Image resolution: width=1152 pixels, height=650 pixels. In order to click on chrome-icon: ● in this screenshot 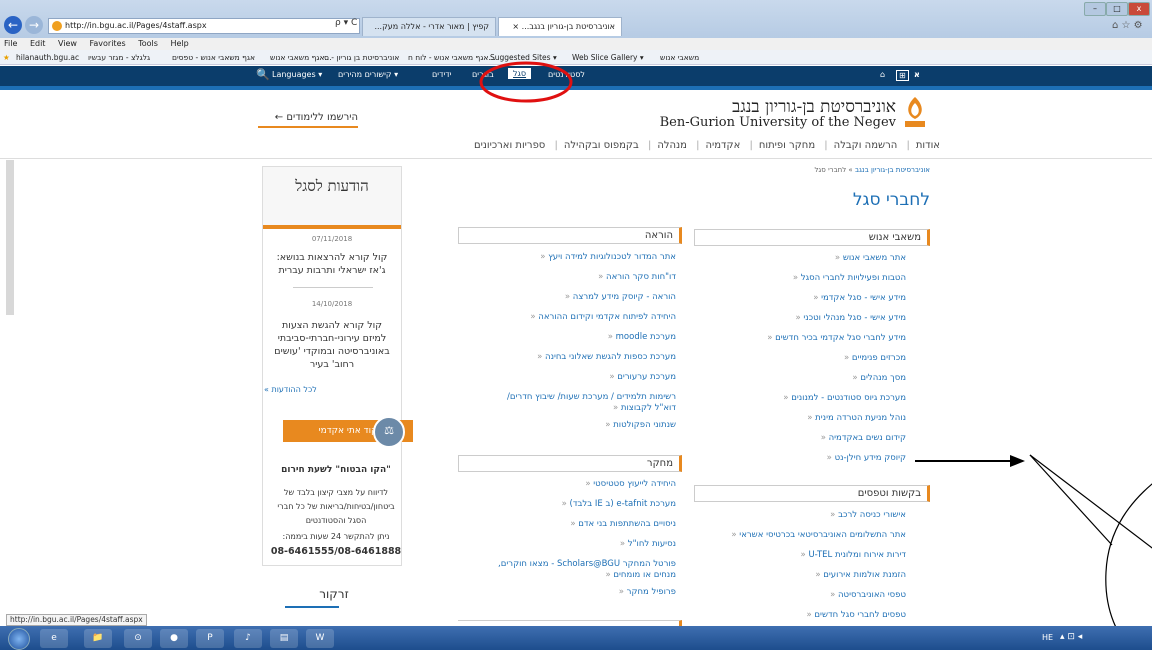, I will do `click(174, 638)`.